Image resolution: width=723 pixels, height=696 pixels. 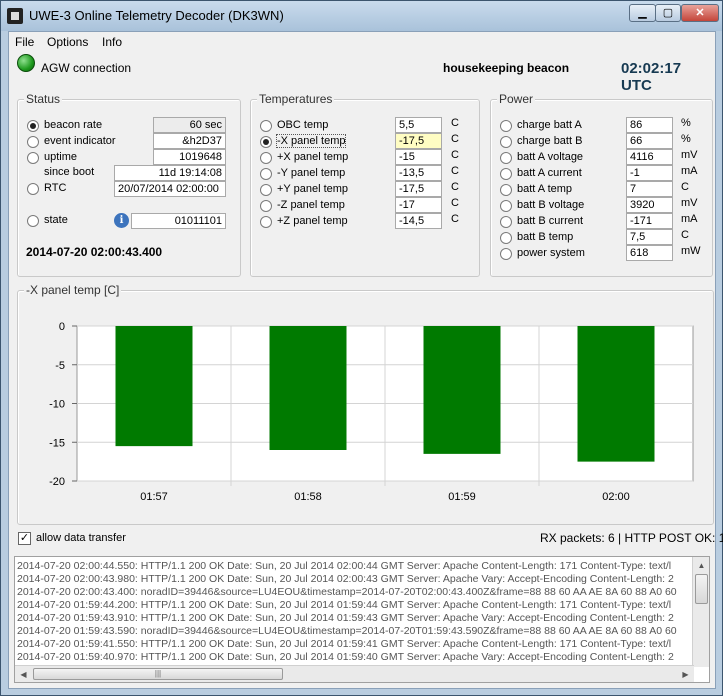 I want to click on scroll-right-icon: ▶, so click(x=685, y=674).